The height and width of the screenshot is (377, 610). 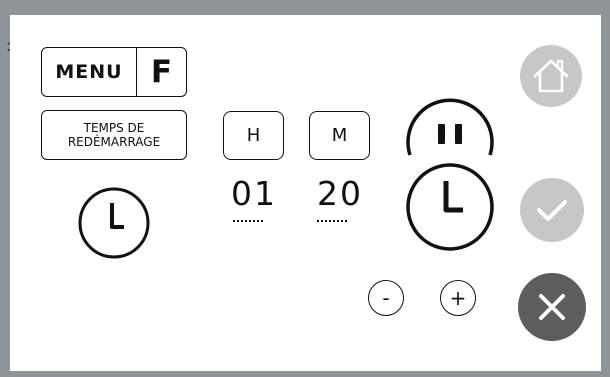 What do you see at coordinates (450, 134) in the screenshot?
I see `pause-icon` at bounding box center [450, 134].